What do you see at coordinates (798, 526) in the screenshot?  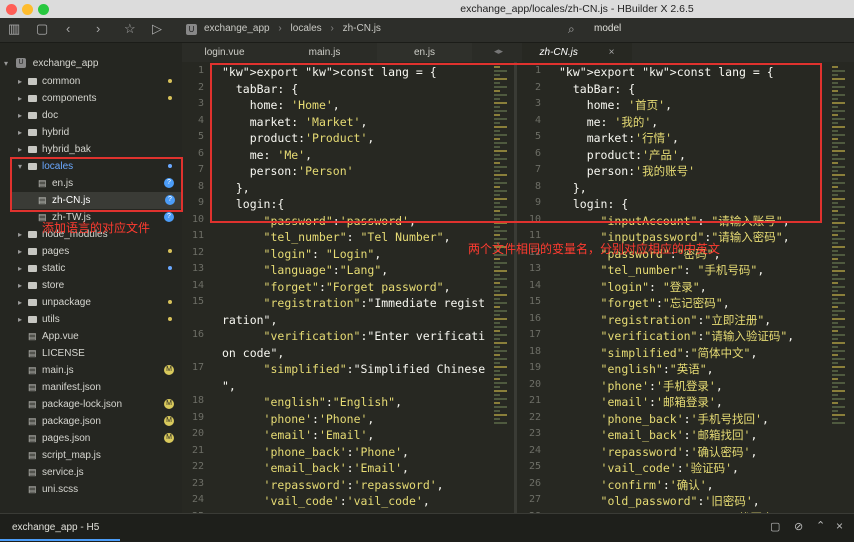 I see `clear-console-icon: ⊘` at bounding box center [798, 526].